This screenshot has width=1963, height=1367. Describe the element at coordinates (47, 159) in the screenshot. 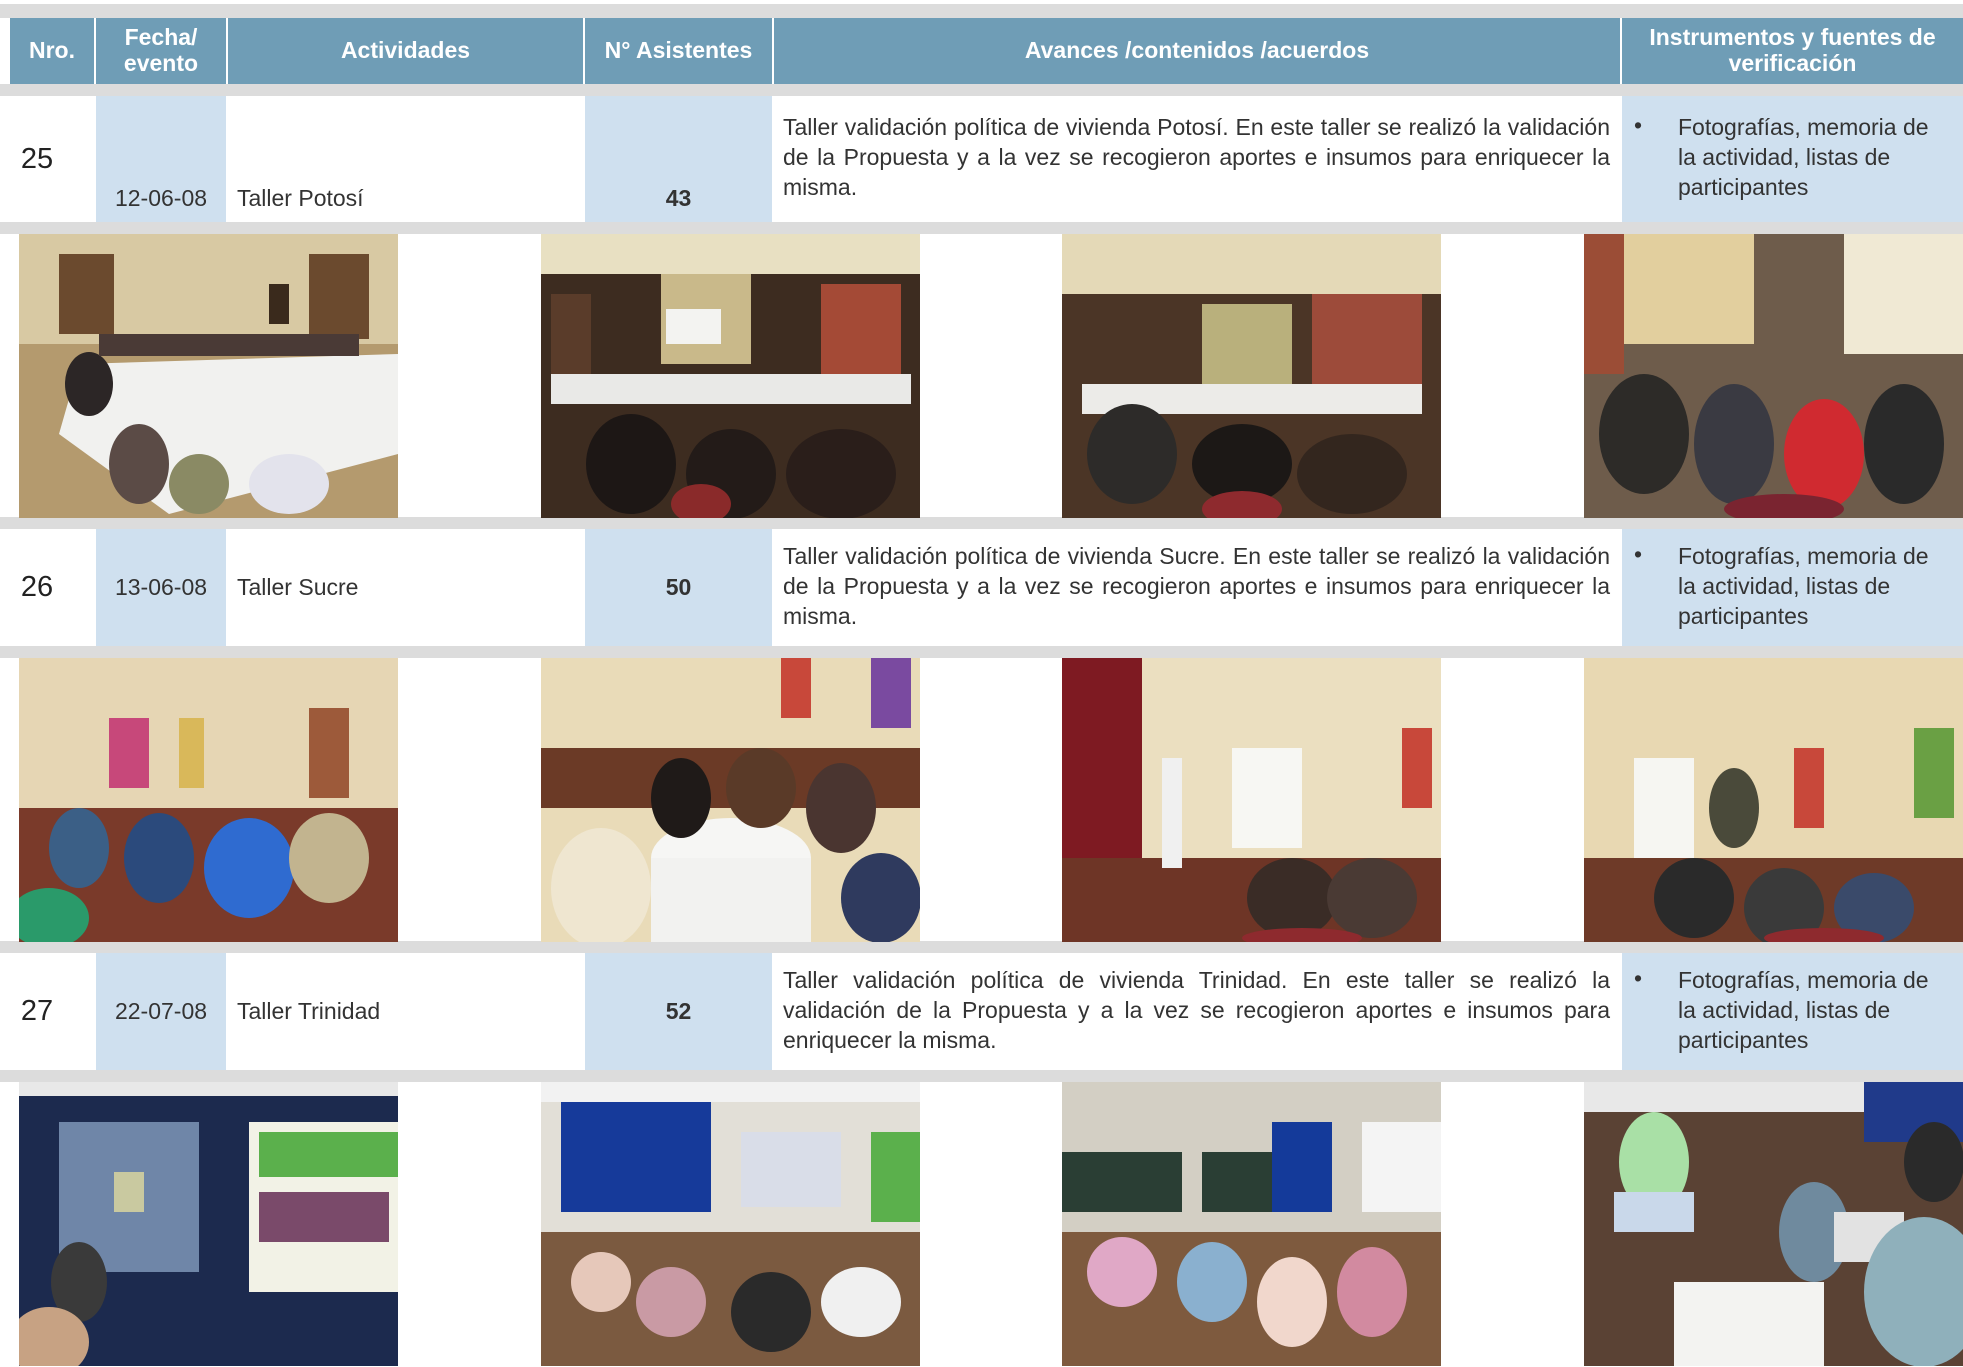

I see `row-nro: 25` at that location.